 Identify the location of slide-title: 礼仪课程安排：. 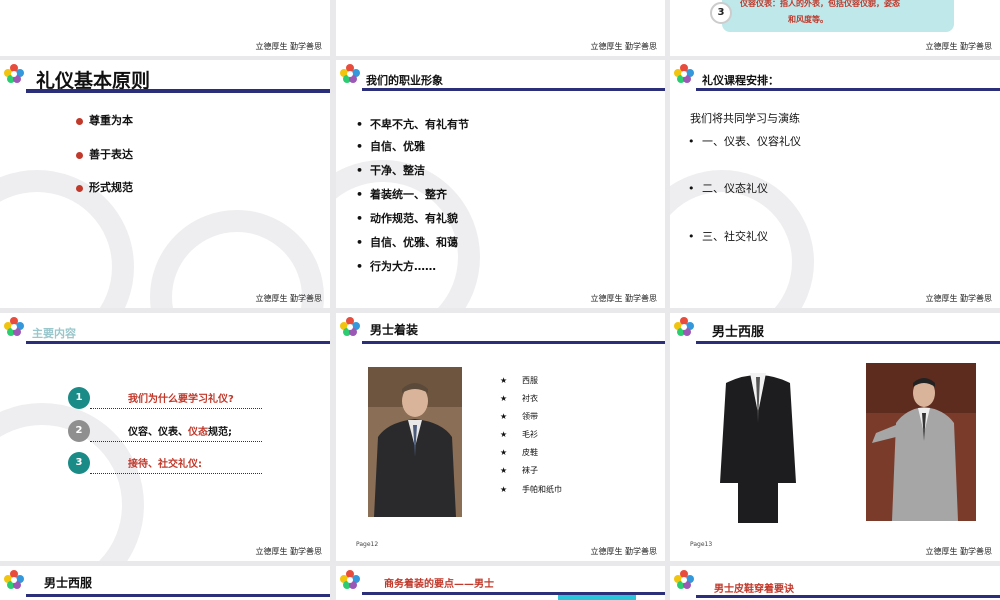
(740, 80).